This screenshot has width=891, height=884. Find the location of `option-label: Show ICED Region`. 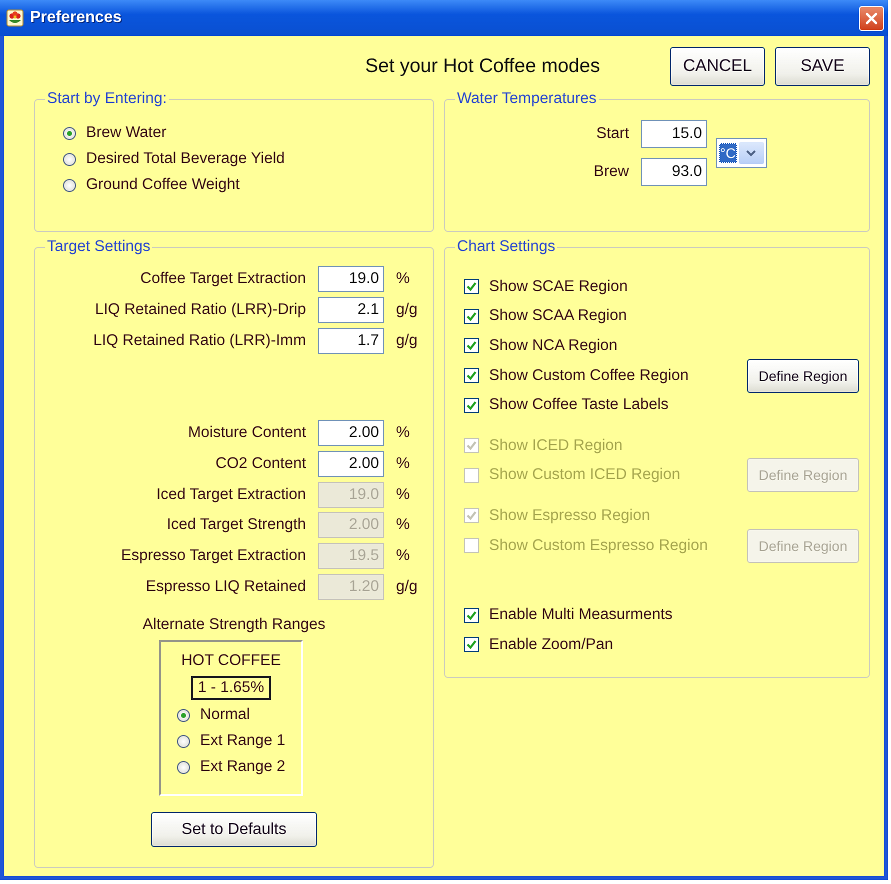

option-label: Show ICED Region is located at coordinates (556, 445).